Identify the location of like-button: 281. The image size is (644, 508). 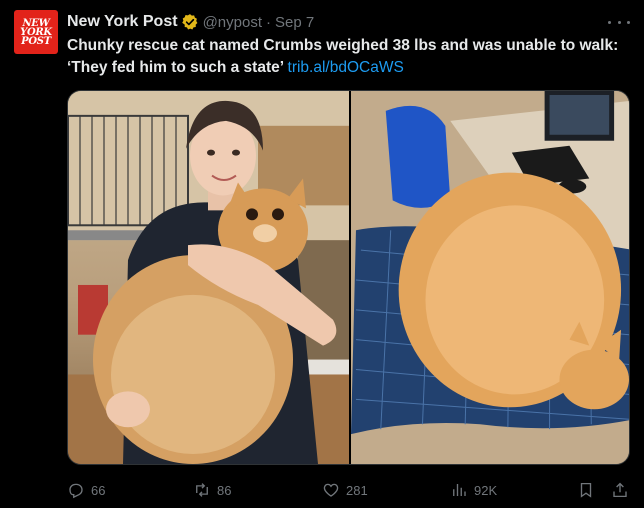
(345, 490).